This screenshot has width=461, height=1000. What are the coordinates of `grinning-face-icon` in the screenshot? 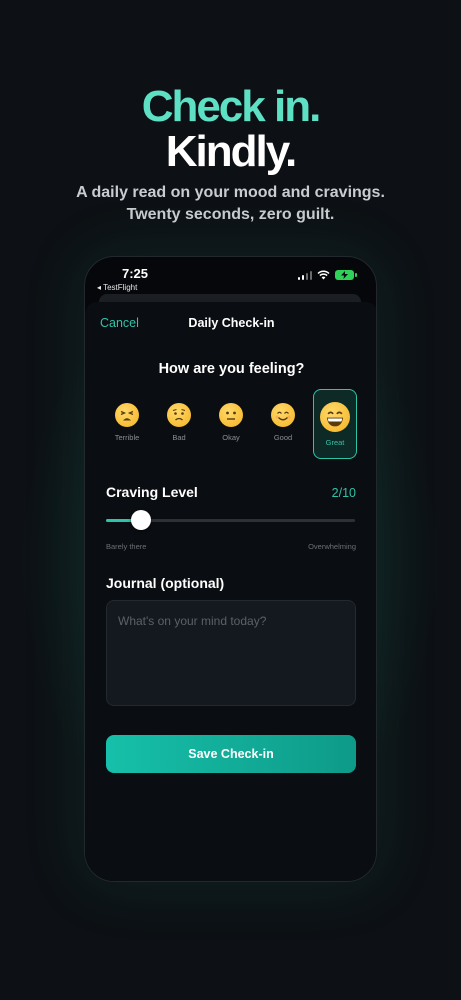 It's located at (335, 417).